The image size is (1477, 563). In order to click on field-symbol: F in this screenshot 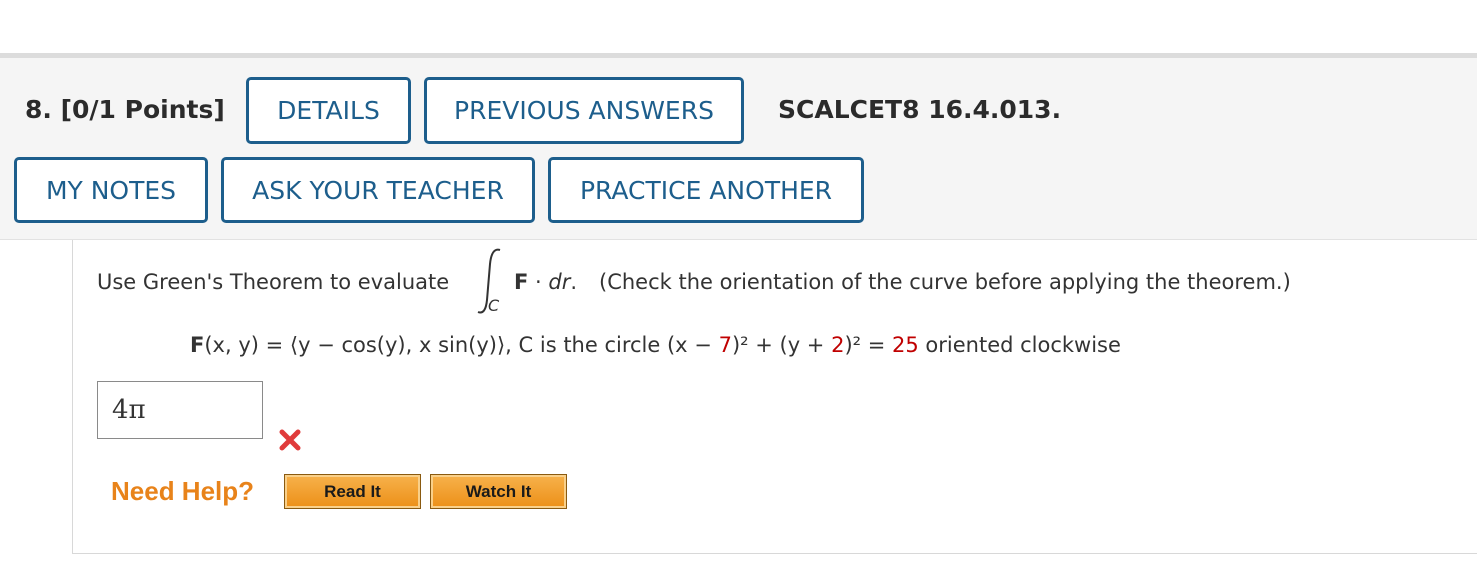, I will do `click(197, 345)`.